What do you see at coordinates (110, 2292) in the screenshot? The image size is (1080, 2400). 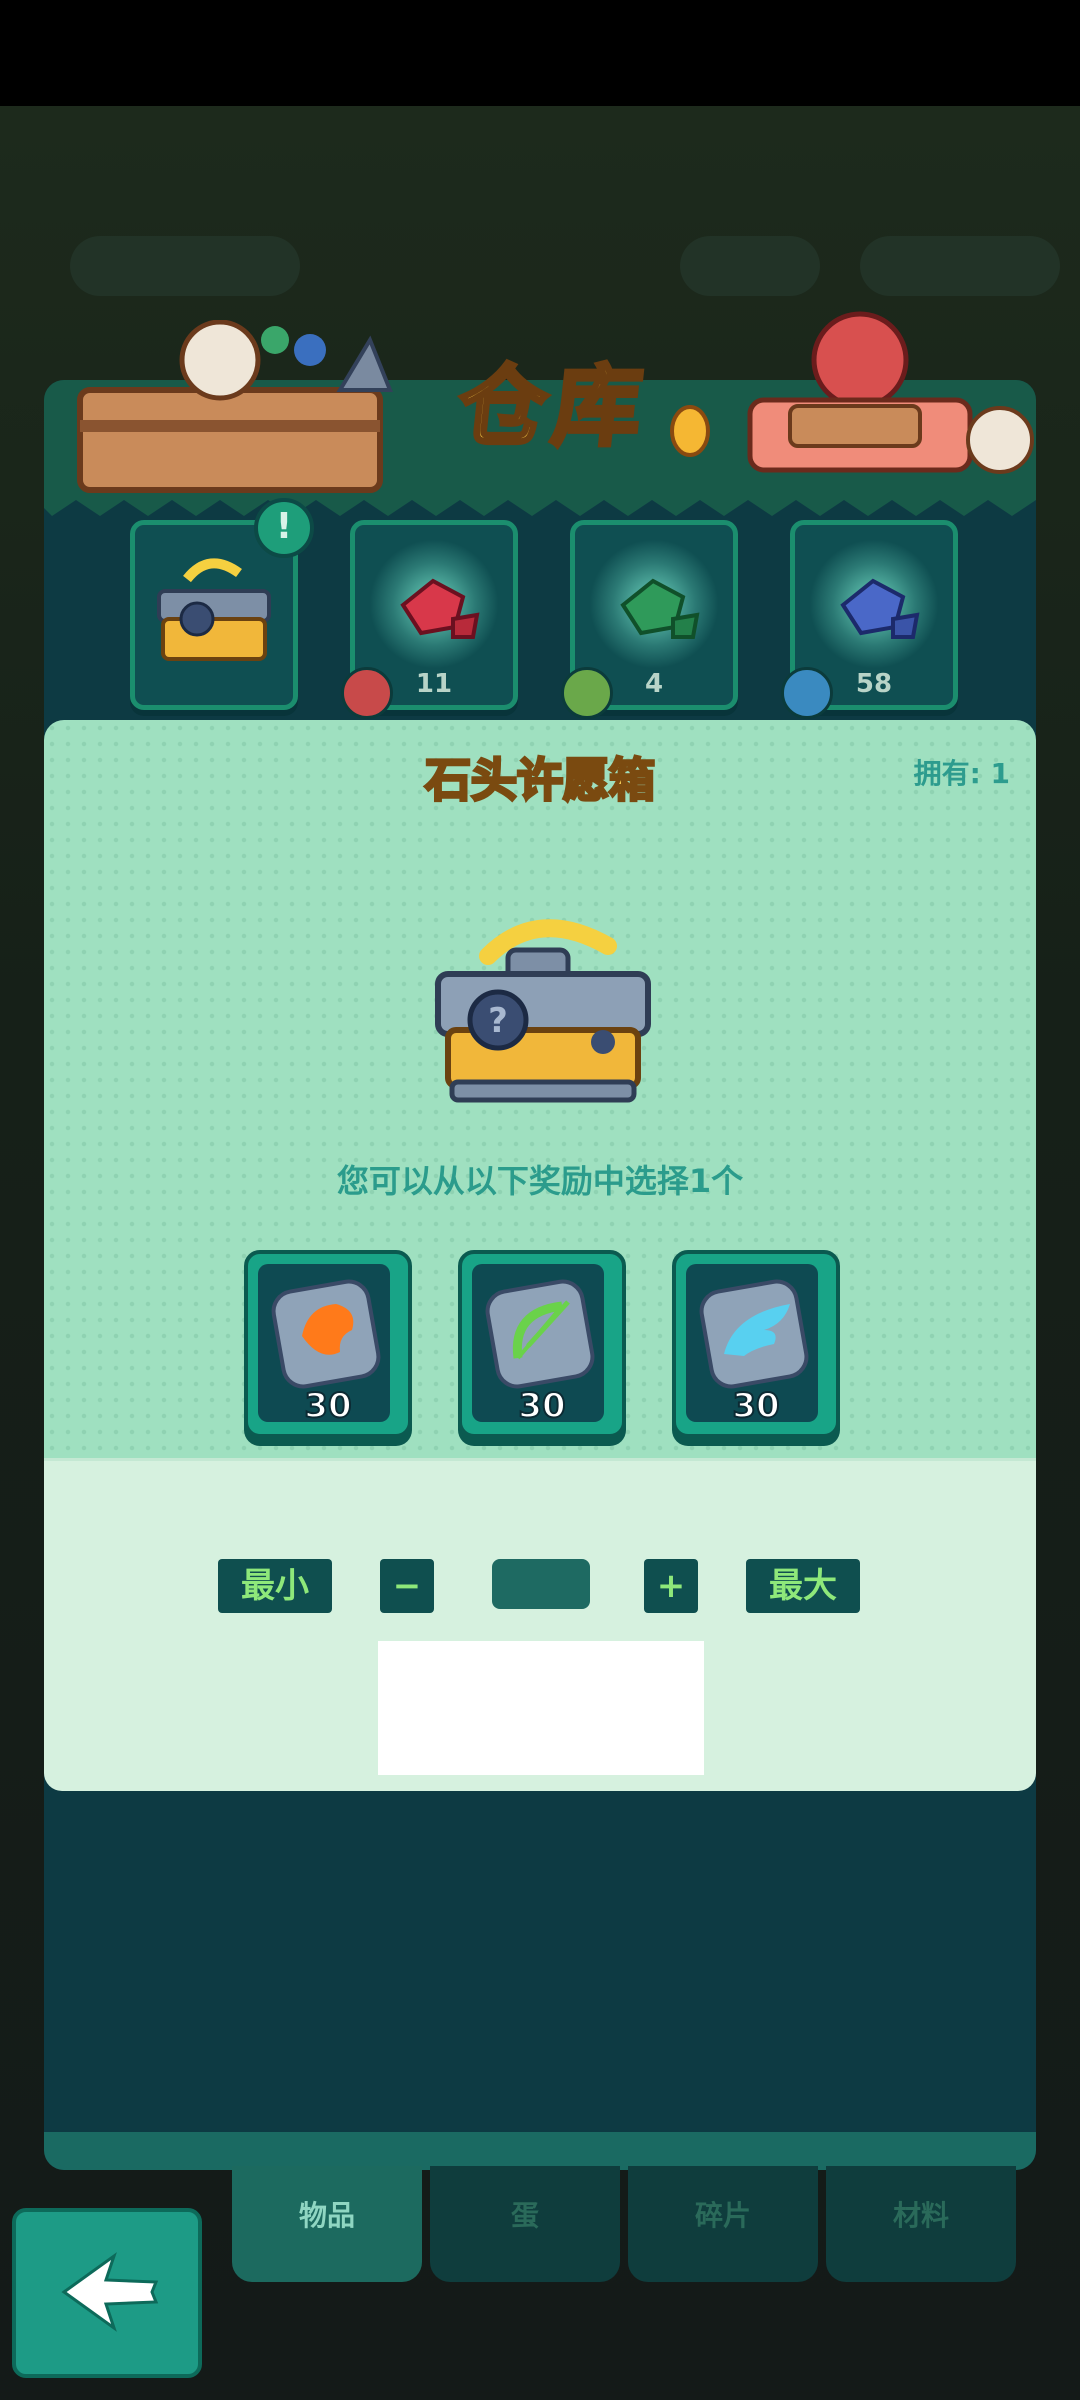 I see `back-arrow-icon` at bounding box center [110, 2292].